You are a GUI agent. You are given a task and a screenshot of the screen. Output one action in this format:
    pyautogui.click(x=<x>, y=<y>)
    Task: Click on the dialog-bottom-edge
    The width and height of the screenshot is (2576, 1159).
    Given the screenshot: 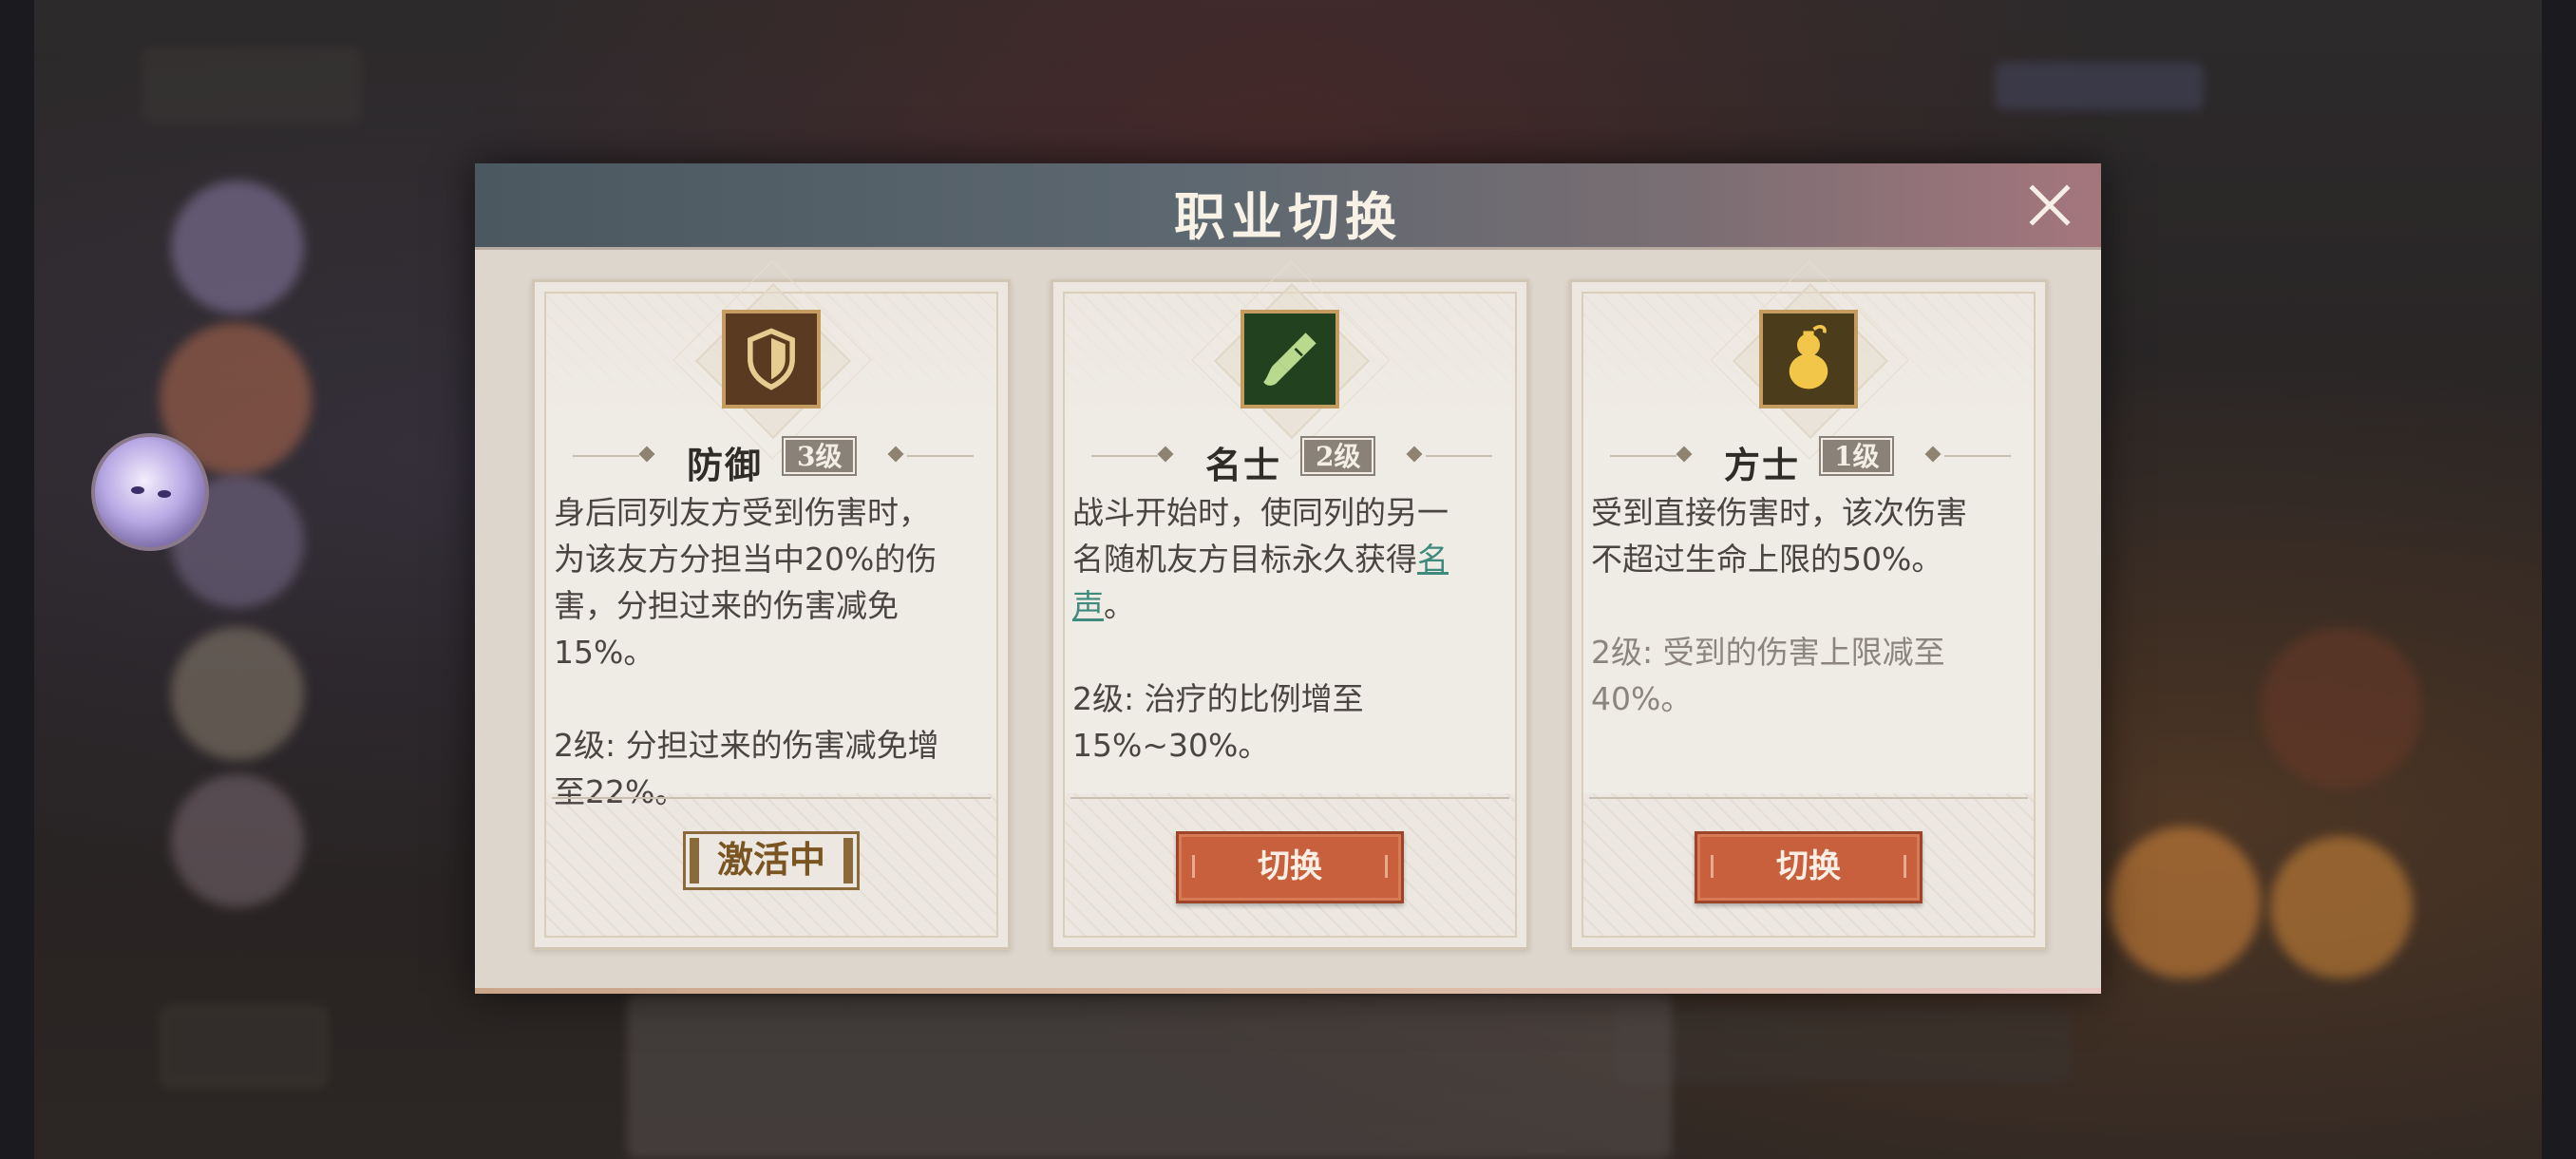 What is the action you would take?
    pyautogui.click(x=1288, y=991)
    